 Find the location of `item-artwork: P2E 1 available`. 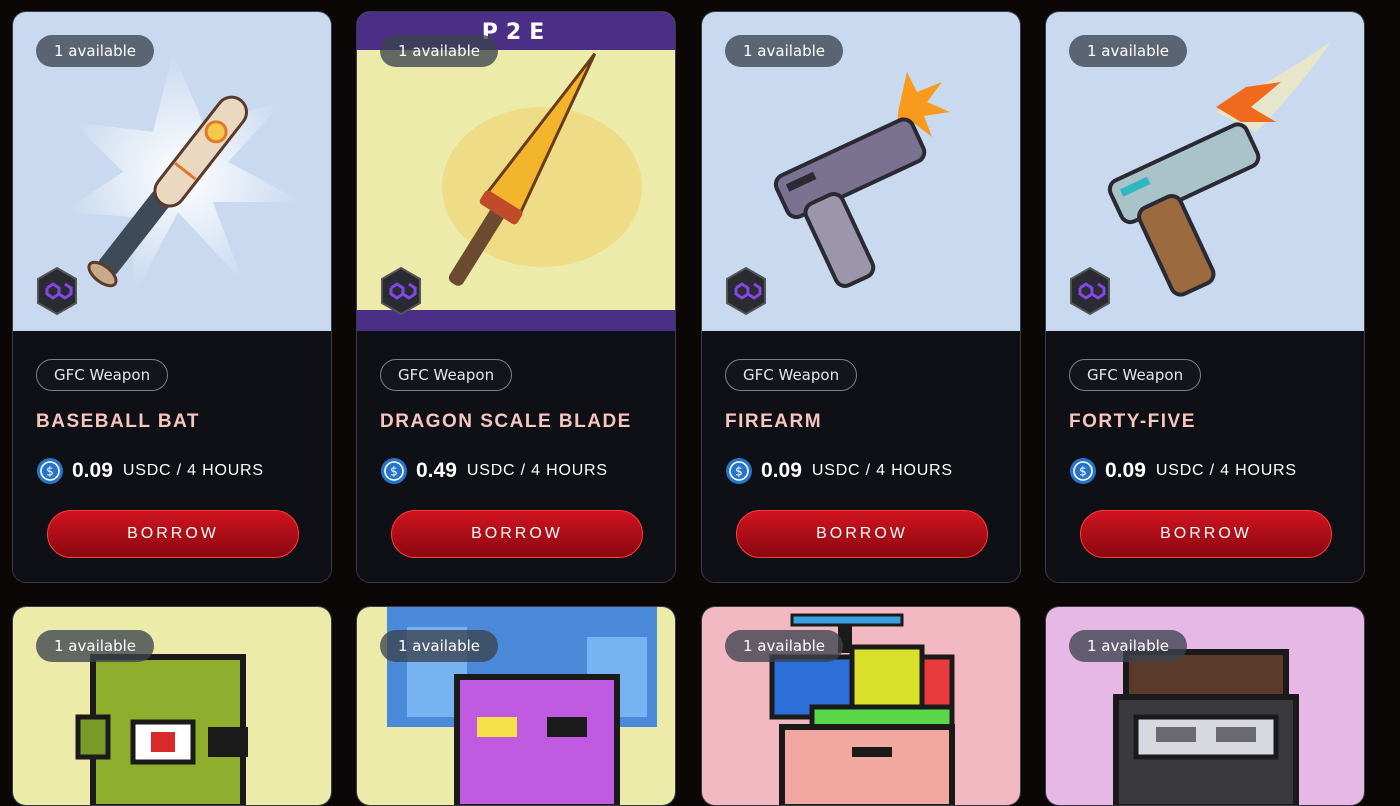

item-artwork: P2E 1 available is located at coordinates (516, 171).